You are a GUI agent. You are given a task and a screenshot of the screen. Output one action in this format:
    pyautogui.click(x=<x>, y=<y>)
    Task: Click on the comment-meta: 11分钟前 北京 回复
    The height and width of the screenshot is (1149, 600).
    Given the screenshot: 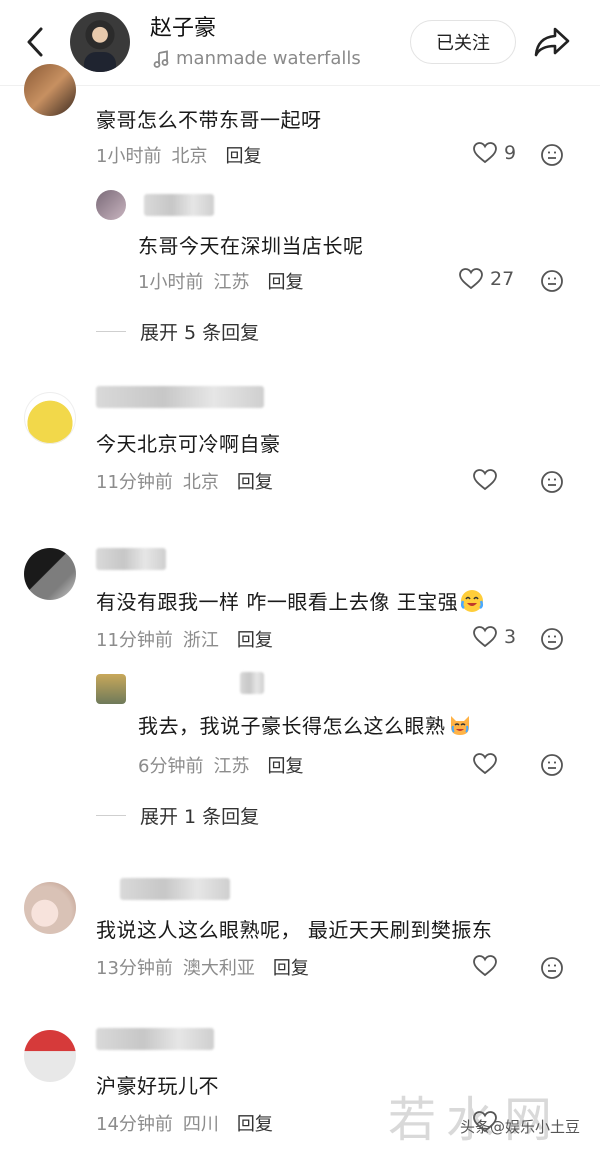 What is the action you would take?
    pyautogui.click(x=184, y=481)
    